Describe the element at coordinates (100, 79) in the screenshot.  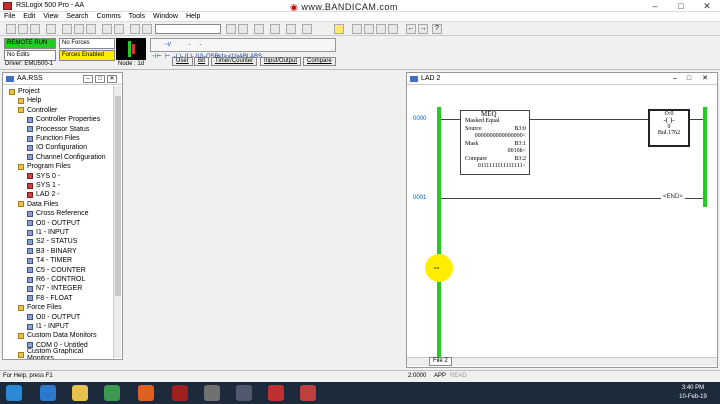
I see `project-restore-icon: □` at that location.